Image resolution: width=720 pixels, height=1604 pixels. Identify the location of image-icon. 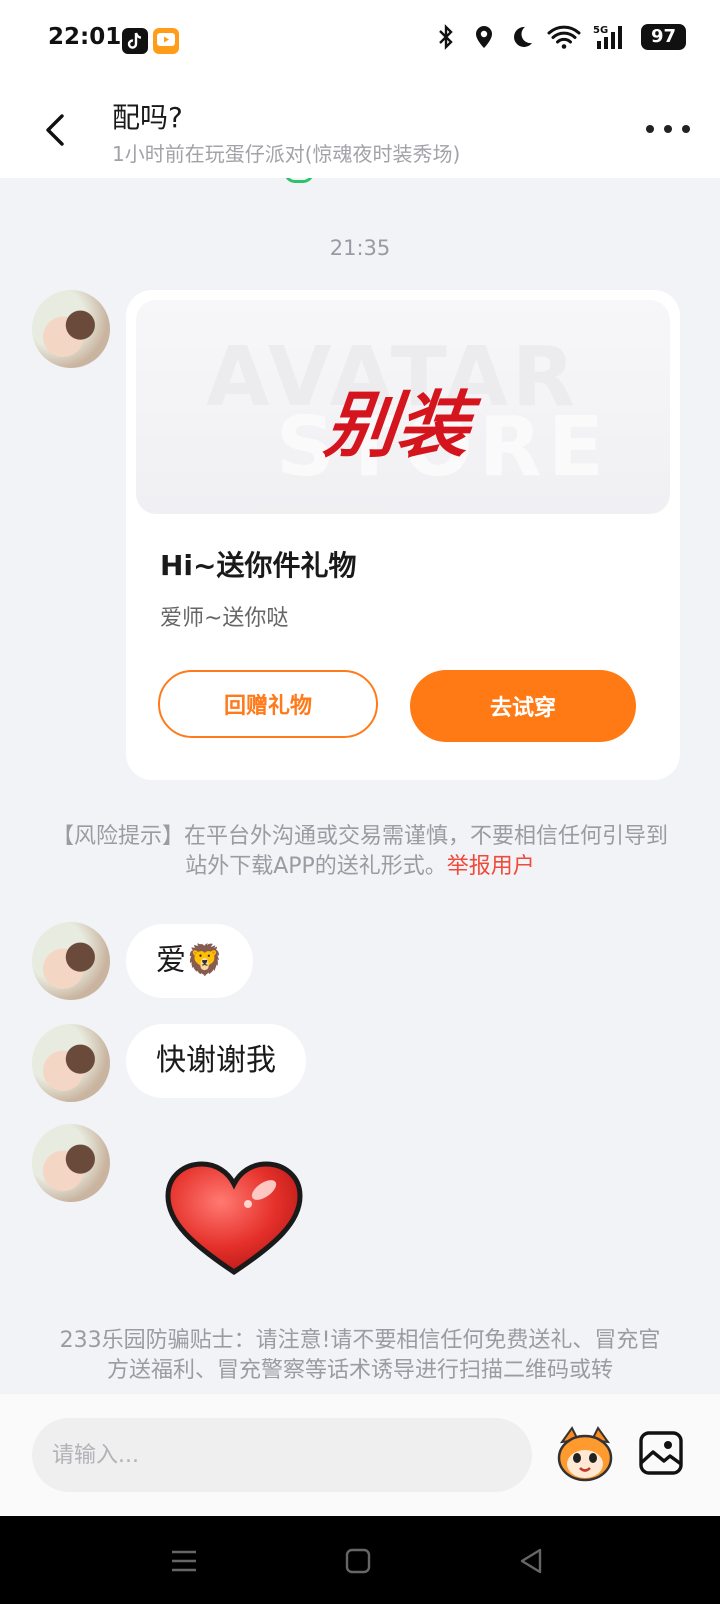
(661, 1453).